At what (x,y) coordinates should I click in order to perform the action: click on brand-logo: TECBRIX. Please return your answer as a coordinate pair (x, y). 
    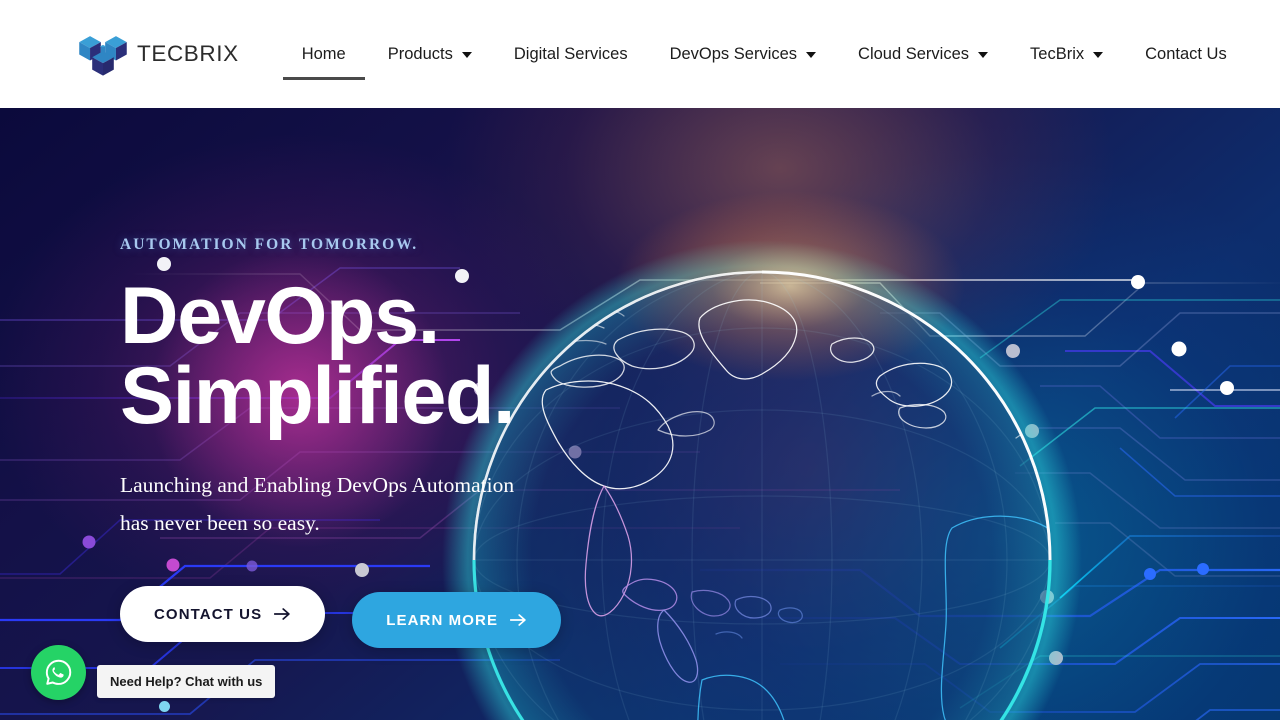
    Looking at the image, I should click on (157, 54).